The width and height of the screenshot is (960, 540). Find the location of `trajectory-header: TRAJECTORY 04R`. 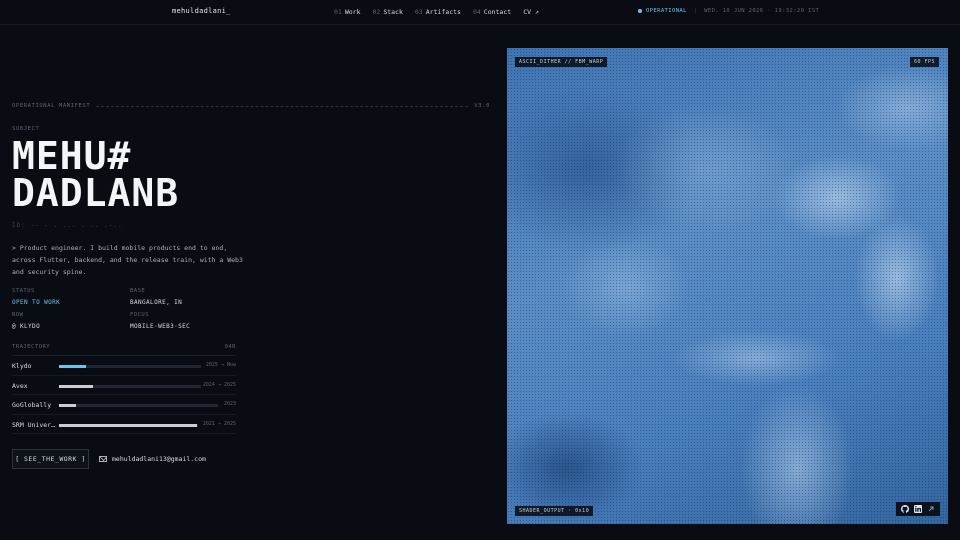

trajectory-header: TRAJECTORY 04R is located at coordinates (124, 350).